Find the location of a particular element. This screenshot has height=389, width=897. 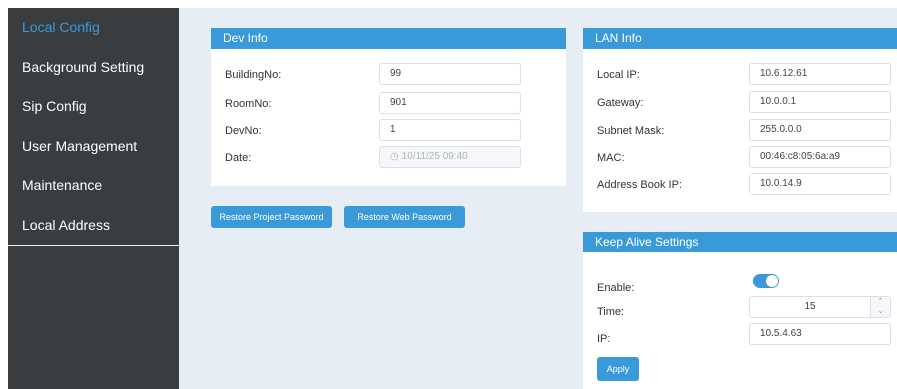

date-input: ◷ 10/11/25 09:40 is located at coordinates (450, 157).